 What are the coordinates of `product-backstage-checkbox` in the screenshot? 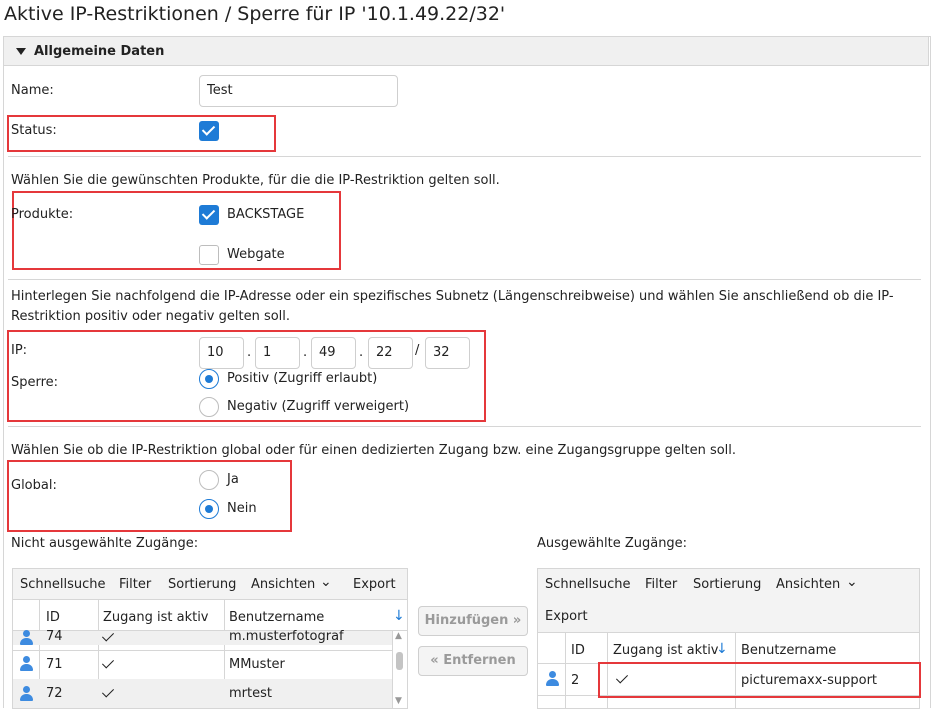 It's located at (209, 215).